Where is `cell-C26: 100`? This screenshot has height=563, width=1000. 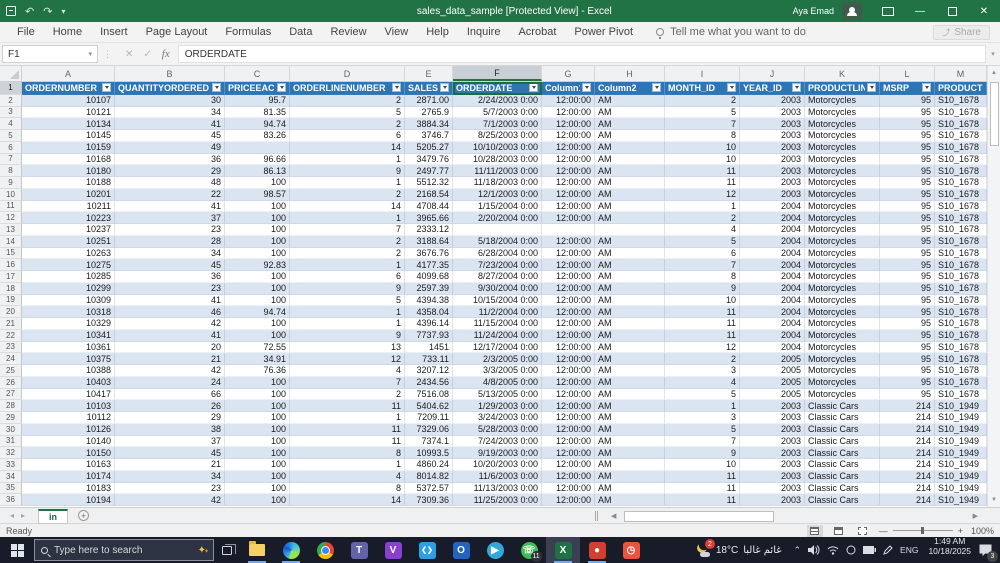
cell-C26: 100 is located at coordinates (257, 382).